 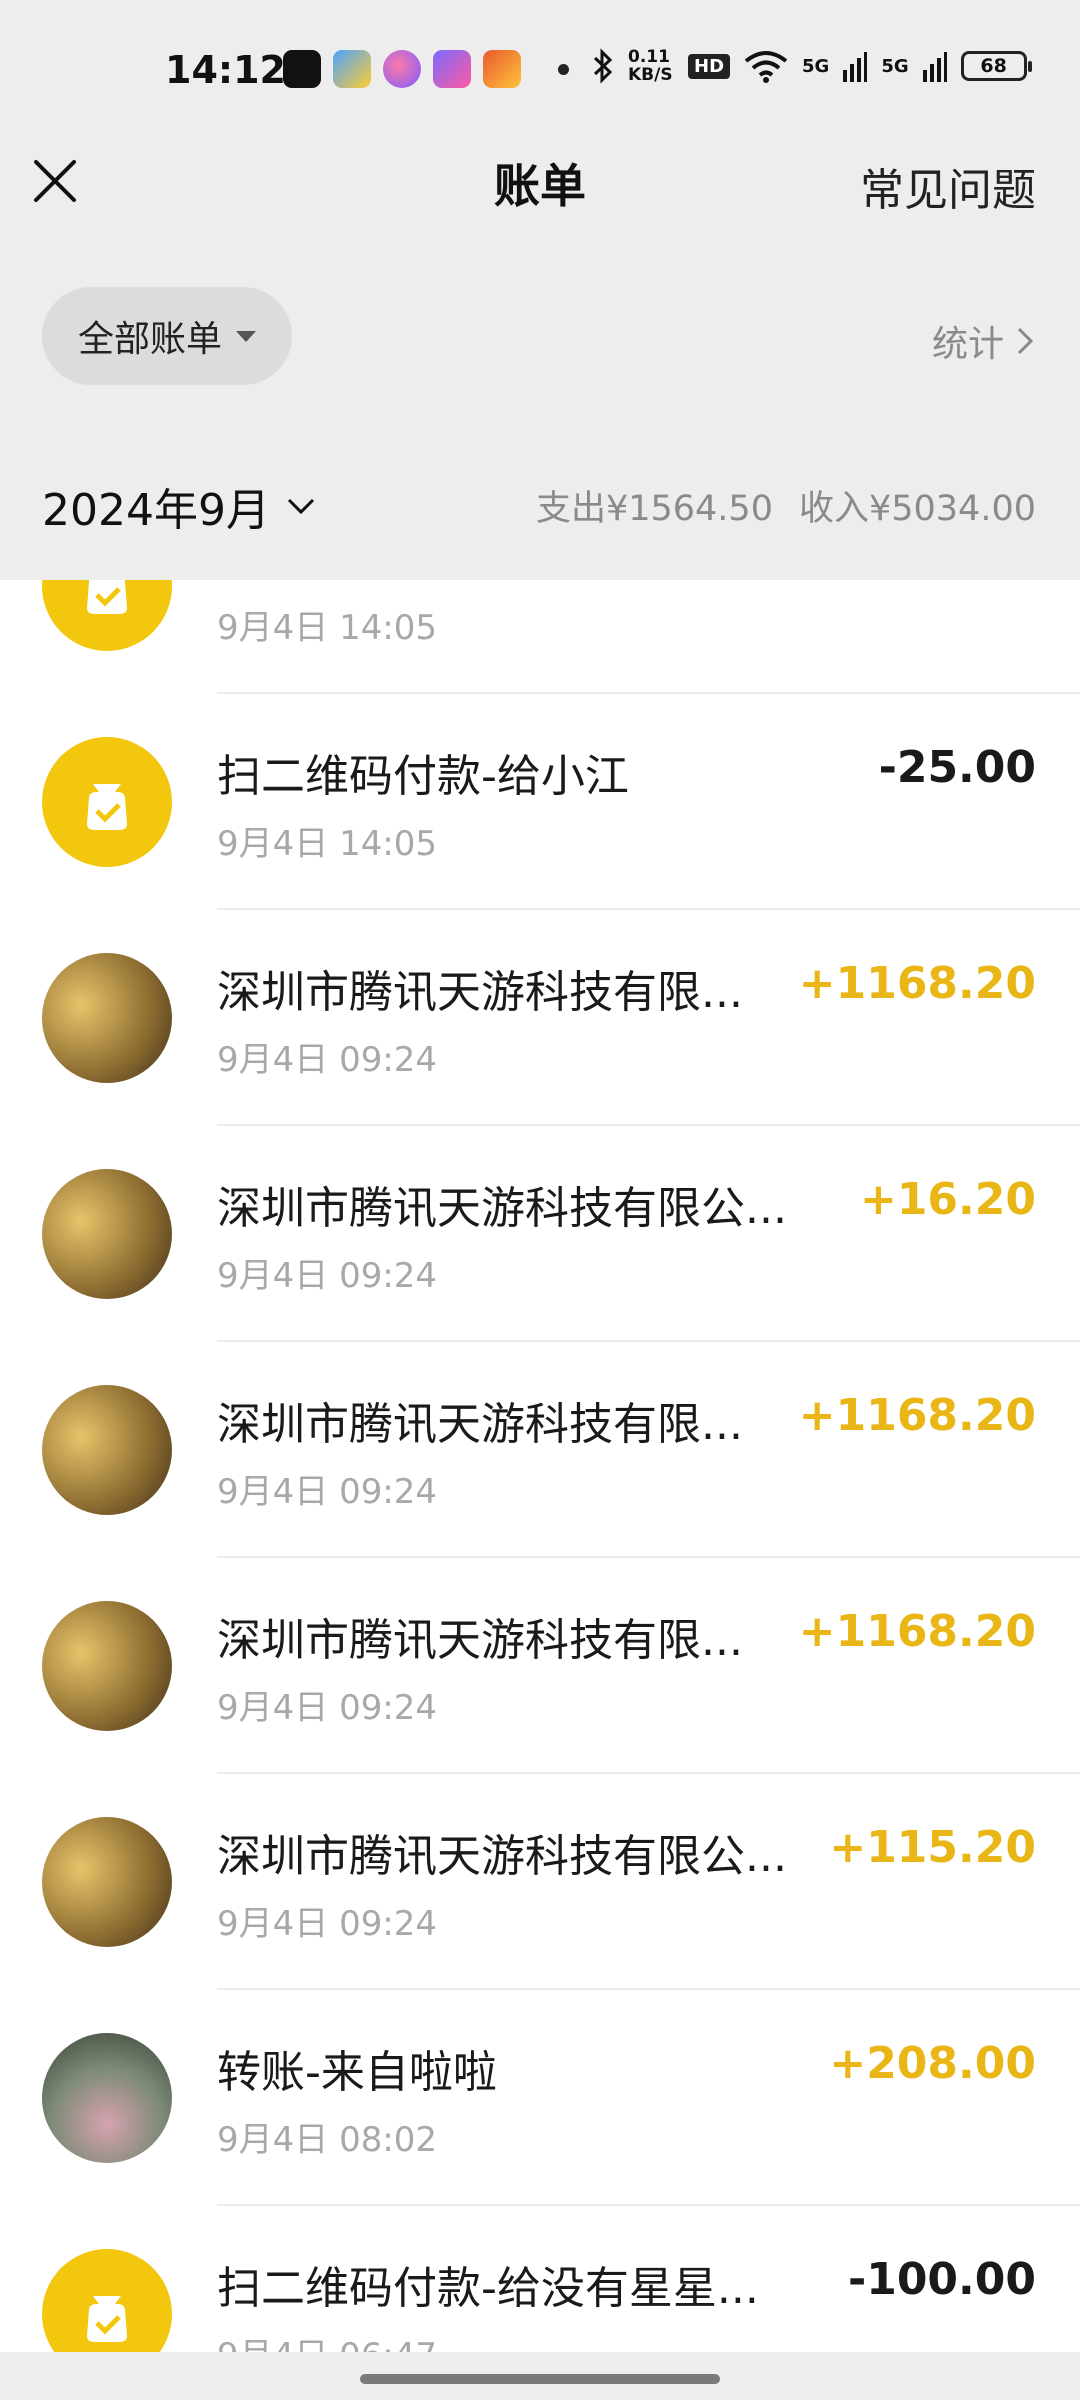 What do you see at coordinates (967, 344) in the screenshot?
I see `stats-label: 统计` at bounding box center [967, 344].